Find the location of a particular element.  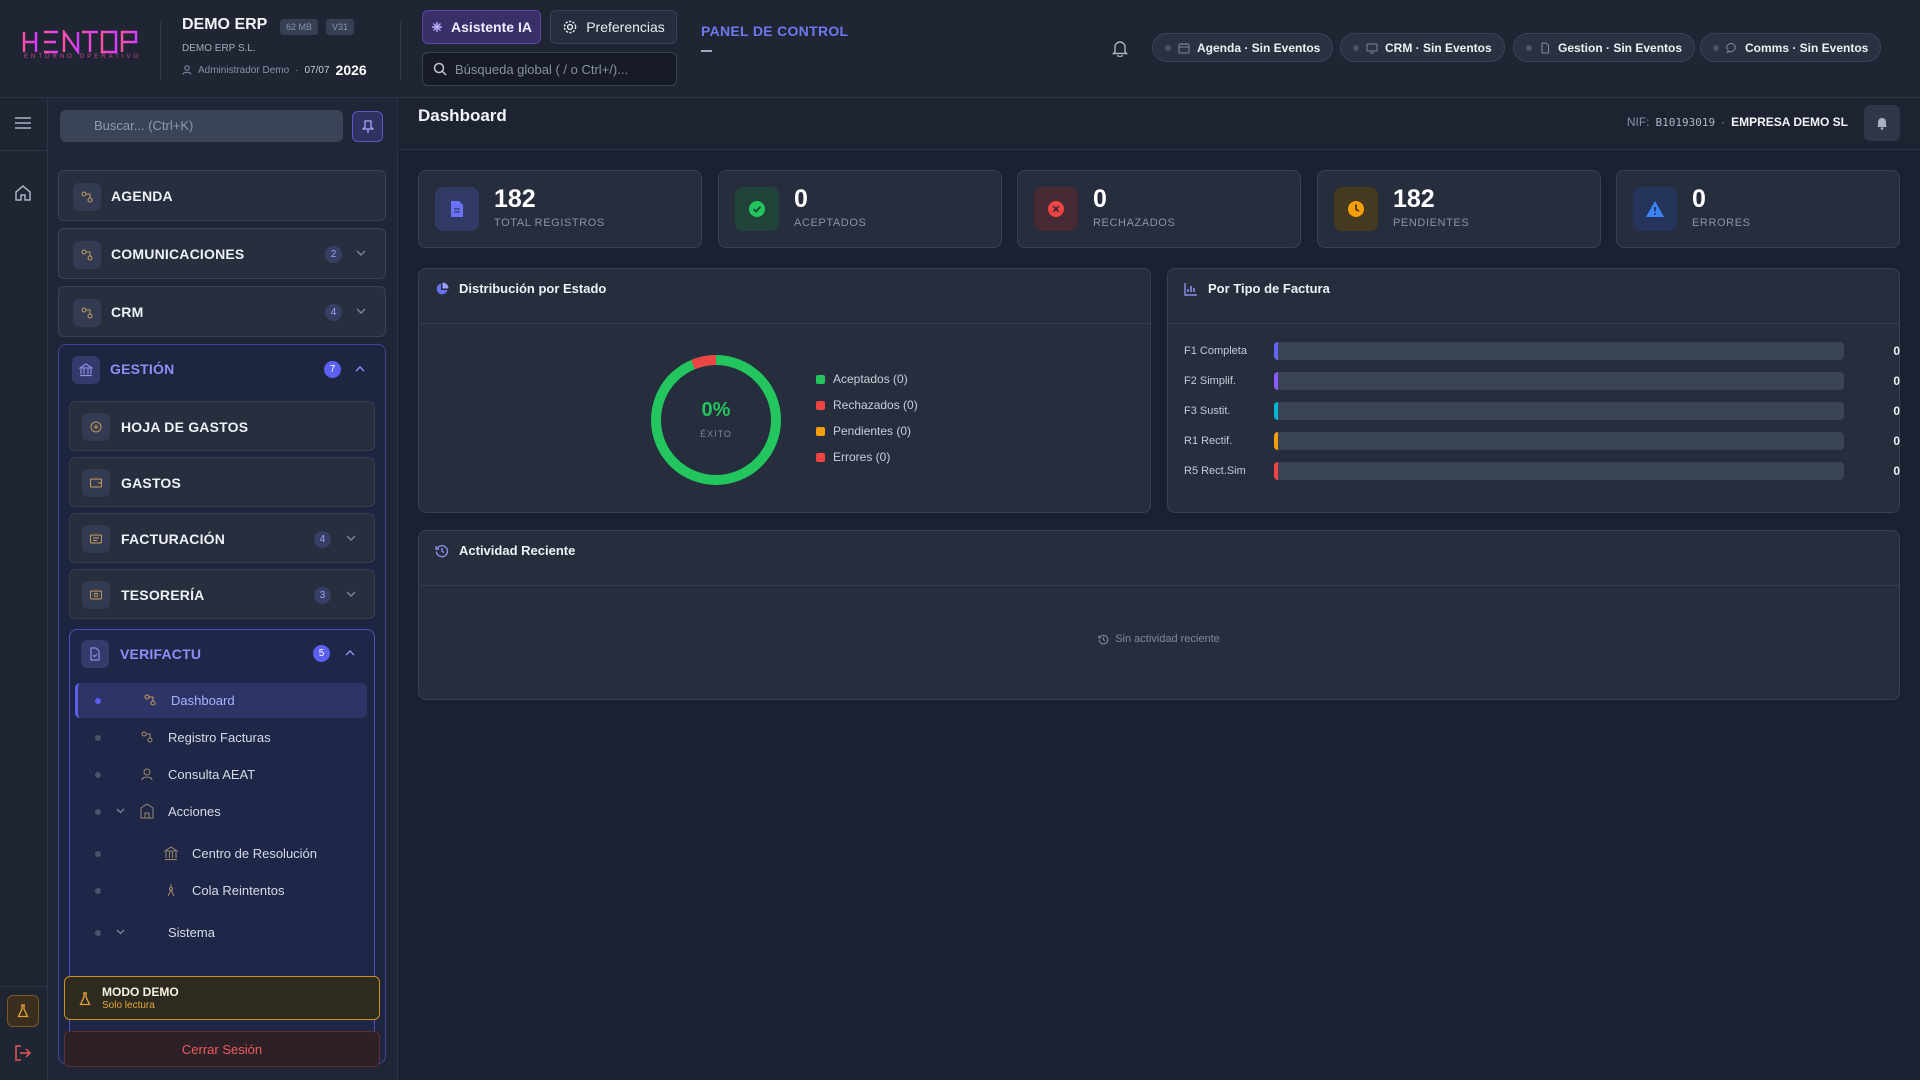

user-name: Administrador Demo is located at coordinates (244, 70).